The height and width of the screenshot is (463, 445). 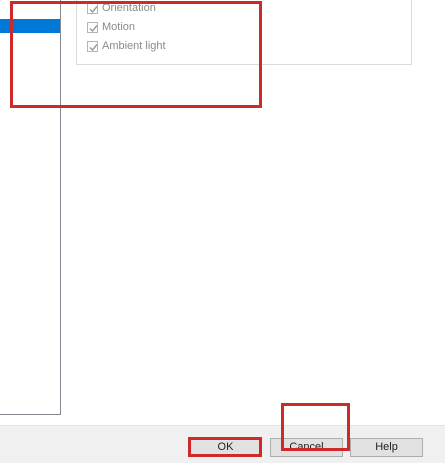 I want to click on motion-checkbox, so click(x=92, y=27).